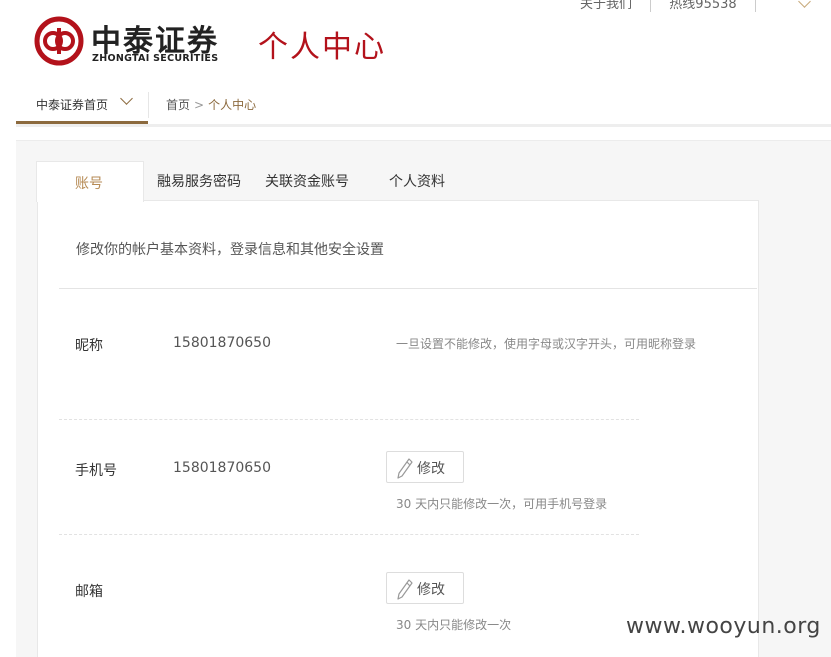  I want to click on email-label: 邮箱, so click(89, 592).